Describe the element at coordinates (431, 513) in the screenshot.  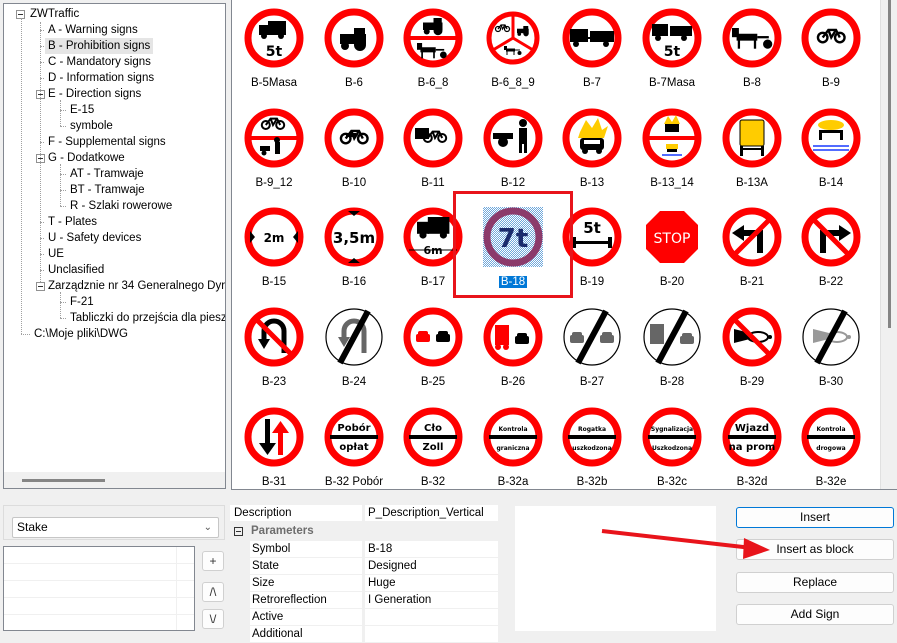
I see `property-value: P_Description_Vertical` at that location.